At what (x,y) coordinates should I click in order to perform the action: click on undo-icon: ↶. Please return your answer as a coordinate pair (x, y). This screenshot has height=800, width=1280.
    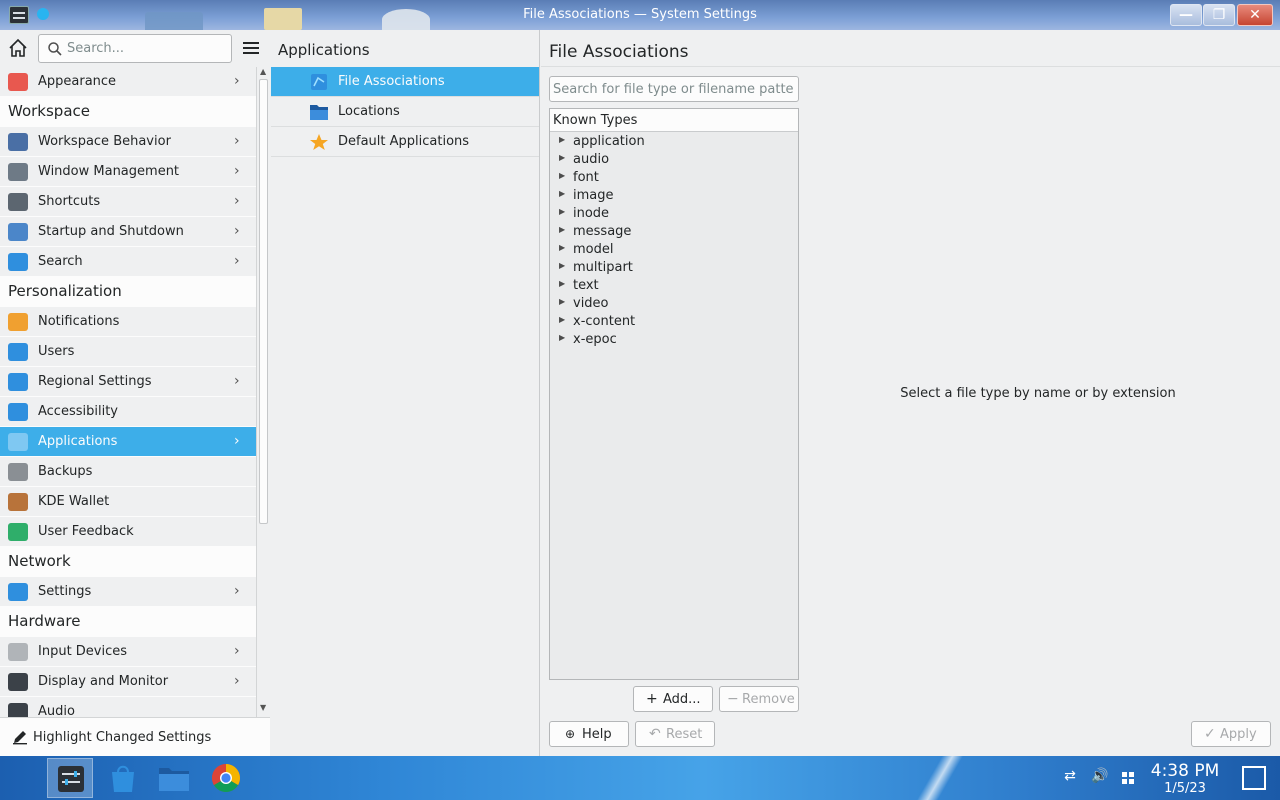
    Looking at the image, I should click on (655, 734).